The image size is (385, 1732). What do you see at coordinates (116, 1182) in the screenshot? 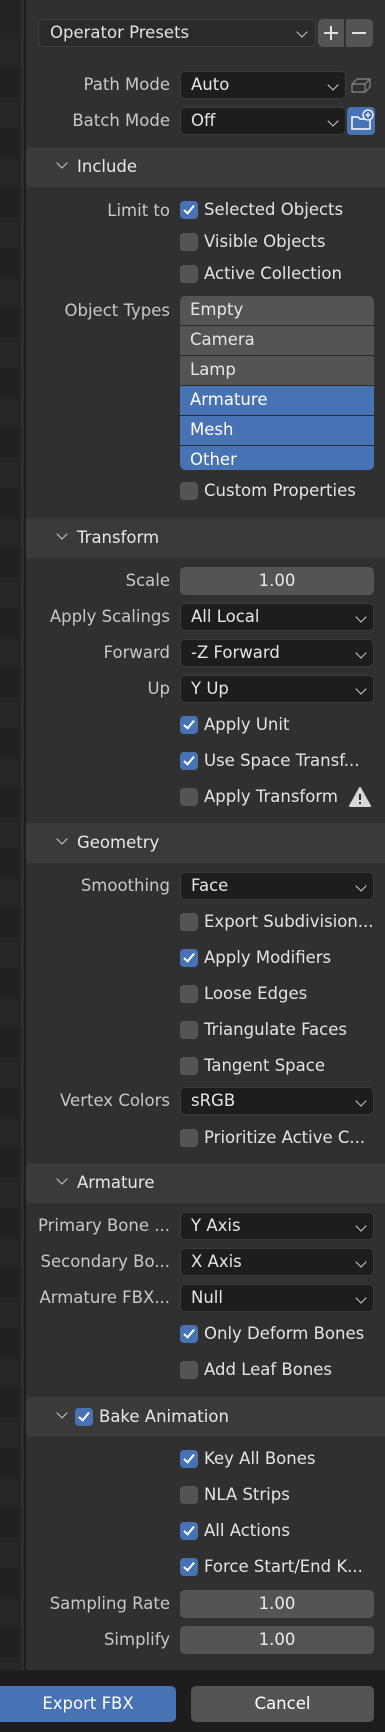
I see `armature-title: Armature` at bounding box center [116, 1182].